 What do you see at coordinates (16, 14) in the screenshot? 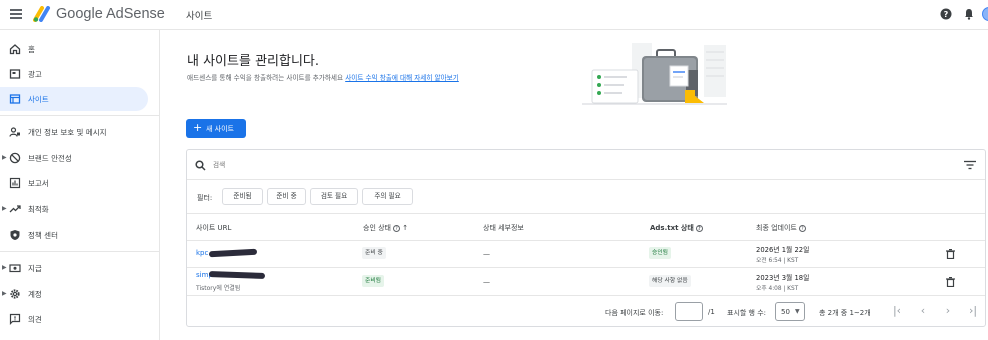
I see `menu-icon` at bounding box center [16, 14].